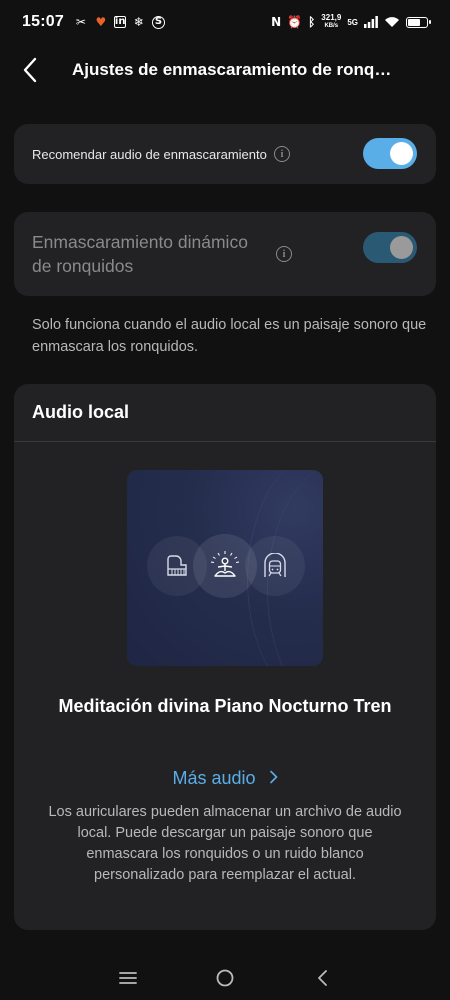 This screenshot has height=1000, width=450. I want to click on recommend-audio-row: Recomendar audio de enmascaramiento i, so click(225, 154).